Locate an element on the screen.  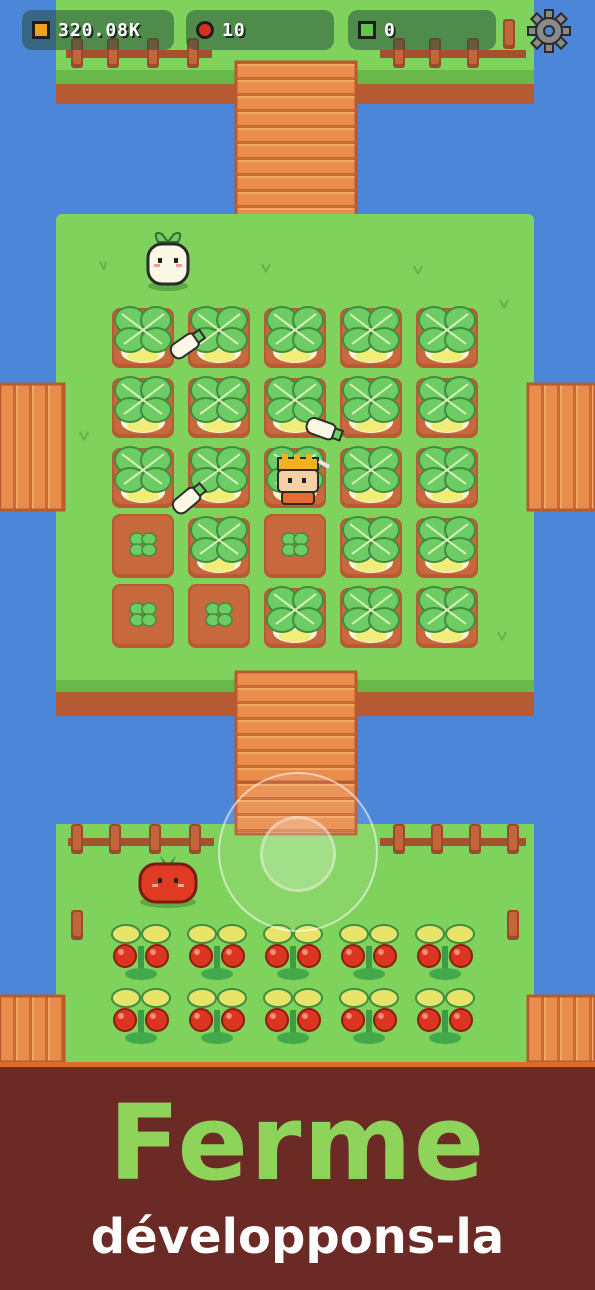
bridge-west is located at coordinates (33, 447).